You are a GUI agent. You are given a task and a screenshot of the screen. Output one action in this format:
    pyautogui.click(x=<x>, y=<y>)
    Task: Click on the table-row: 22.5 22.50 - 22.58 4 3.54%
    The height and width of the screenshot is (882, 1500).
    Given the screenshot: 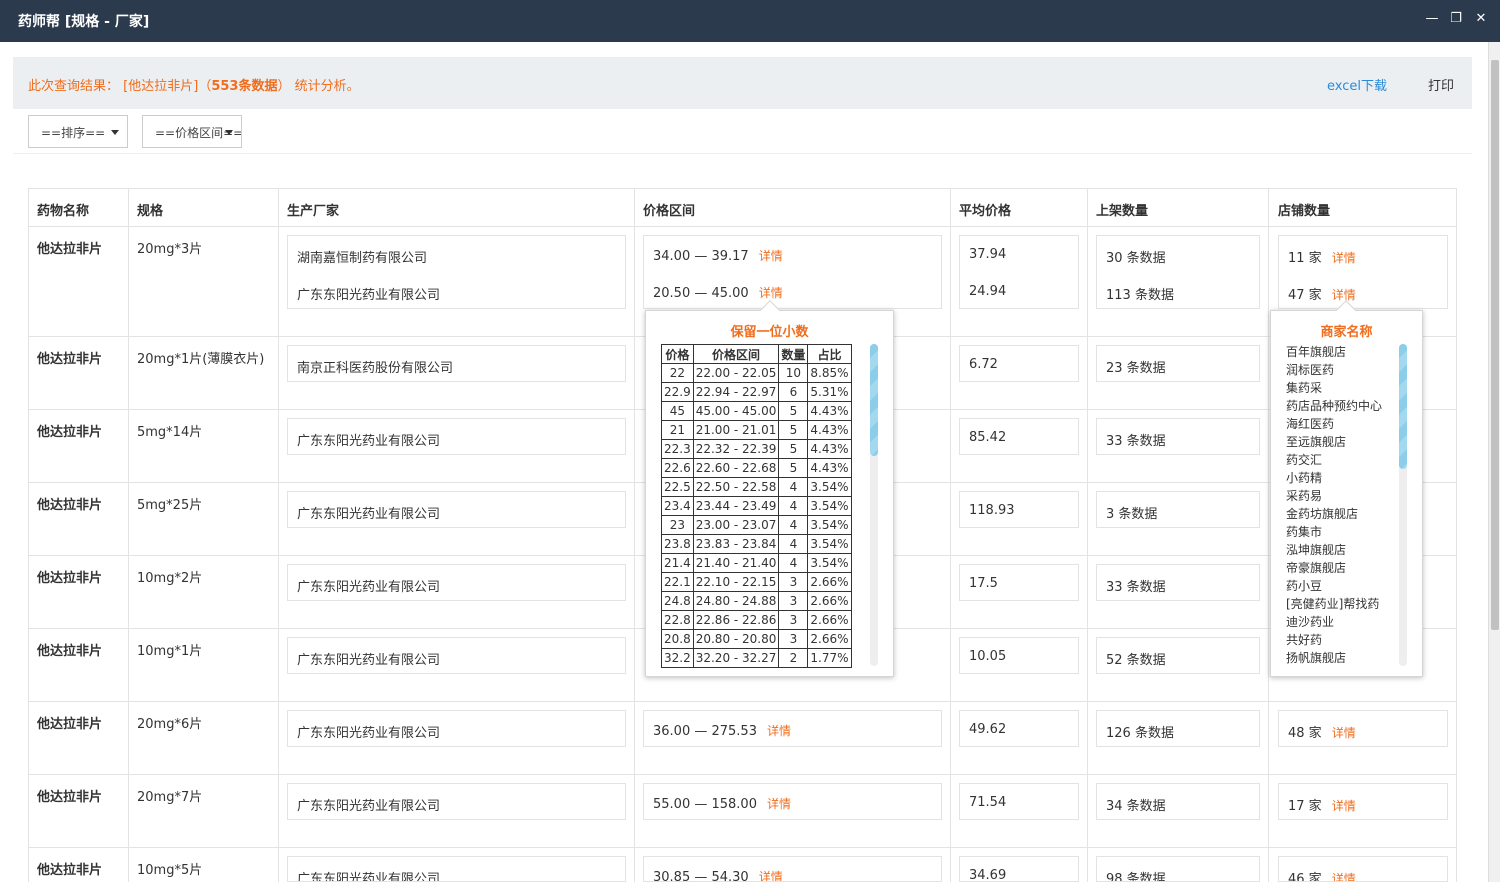 What is the action you would take?
    pyautogui.click(x=756, y=487)
    